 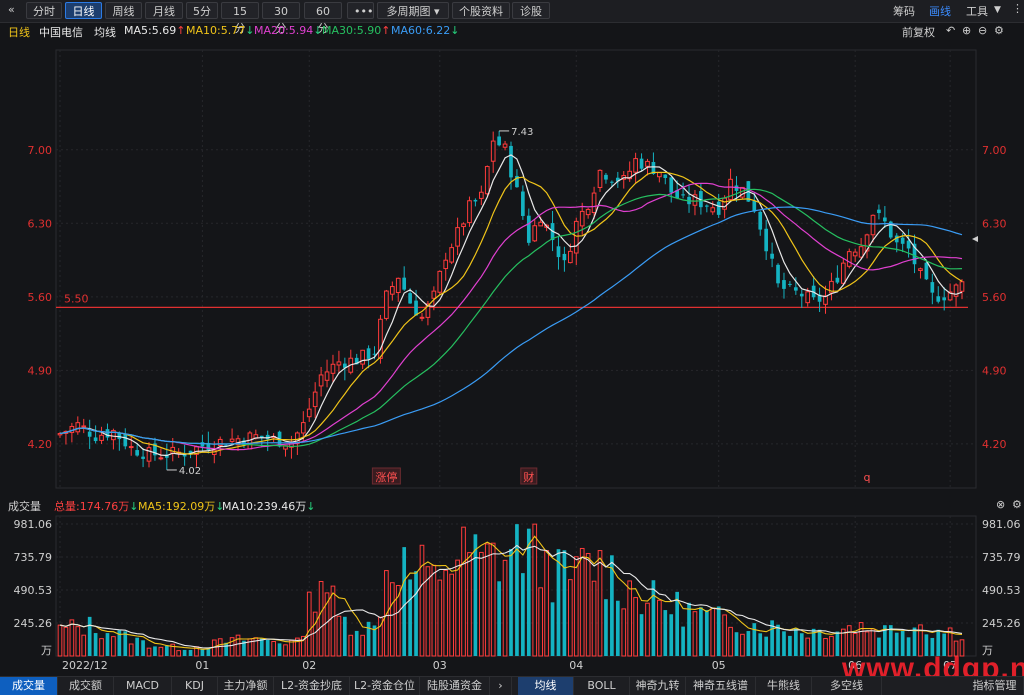 I want to click on indicator-tab: 陆股通资金, so click(x=455, y=686).